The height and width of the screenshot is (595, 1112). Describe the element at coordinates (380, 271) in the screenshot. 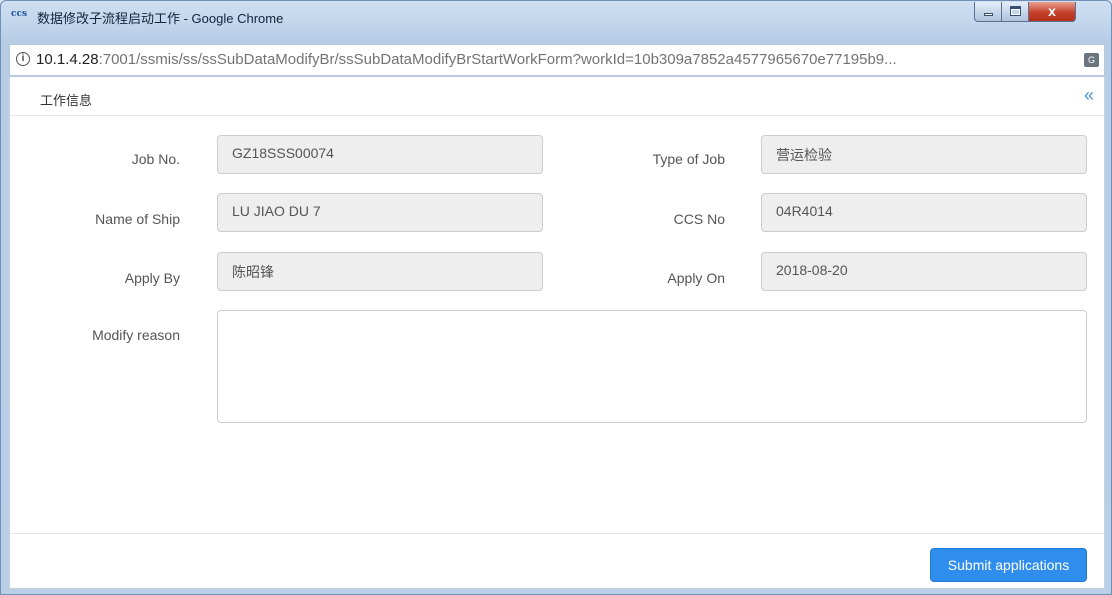

I see `apply-by-field: 陈昭锋` at that location.